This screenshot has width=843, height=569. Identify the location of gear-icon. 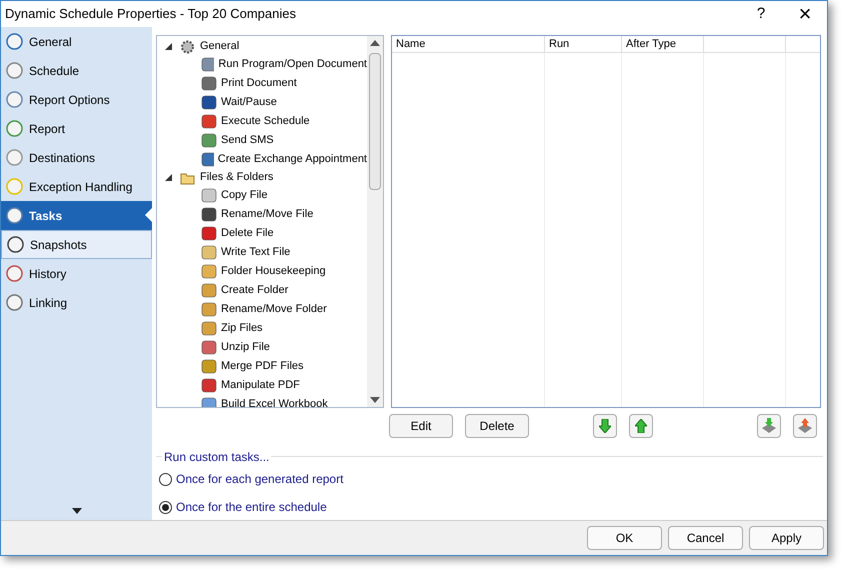
(187, 47).